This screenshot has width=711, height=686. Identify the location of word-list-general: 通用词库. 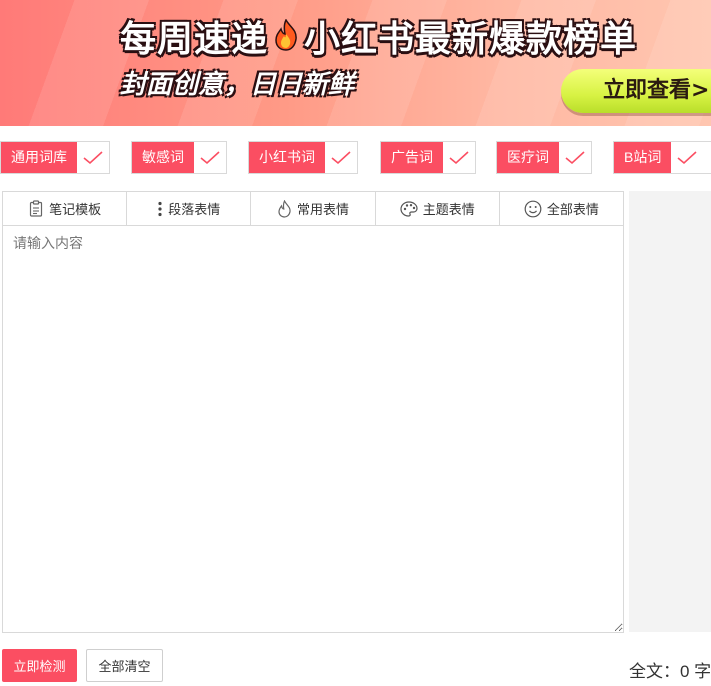
(55, 157).